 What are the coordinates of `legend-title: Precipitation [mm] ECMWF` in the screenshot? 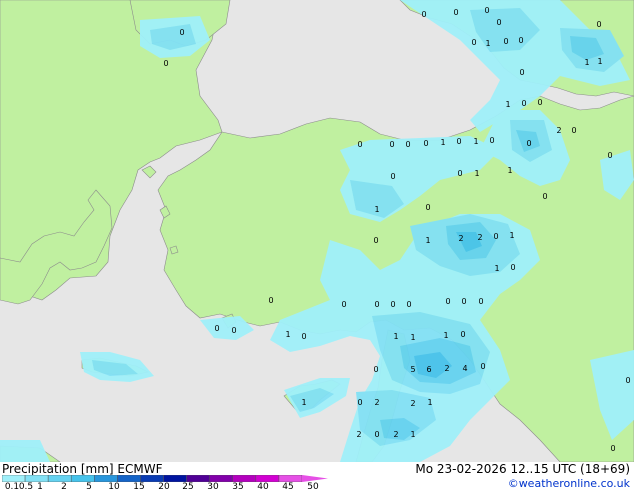 It's located at (82, 469).